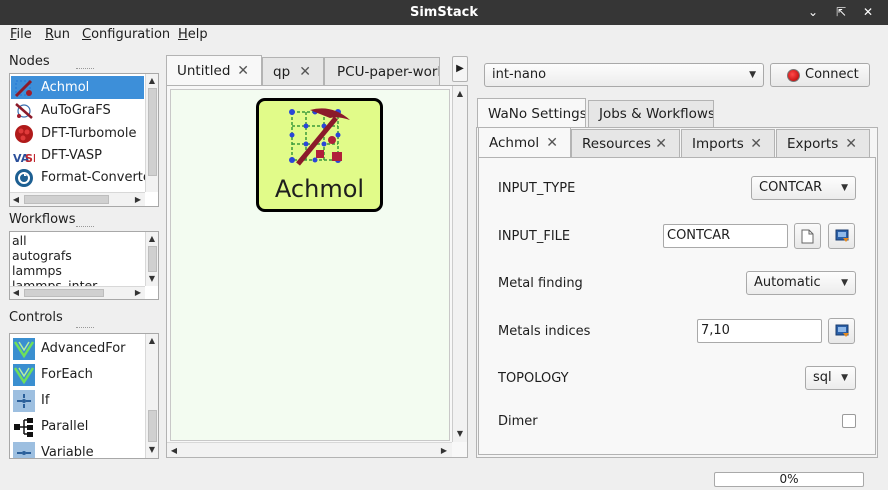  I want to click on tab-untitled: Untitled ✕, so click(214, 70).